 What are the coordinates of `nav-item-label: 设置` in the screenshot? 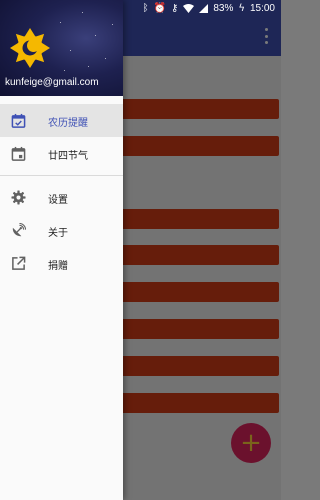 It's located at (58, 200).